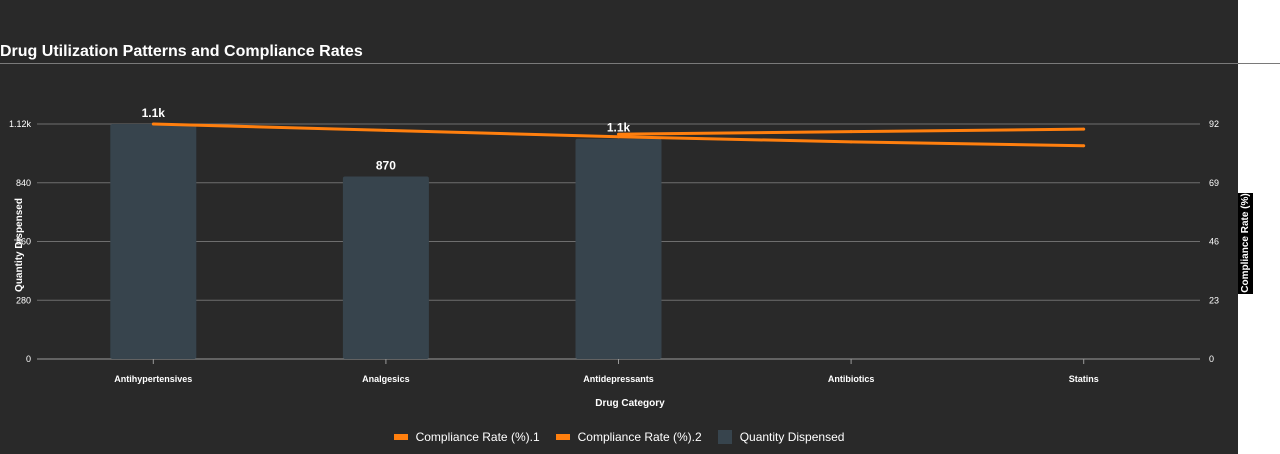 Image resolution: width=1280 pixels, height=454 pixels. Describe the element at coordinates (1211, 359) in the screenshot. I see `y2-tick-label: 0` at that location.